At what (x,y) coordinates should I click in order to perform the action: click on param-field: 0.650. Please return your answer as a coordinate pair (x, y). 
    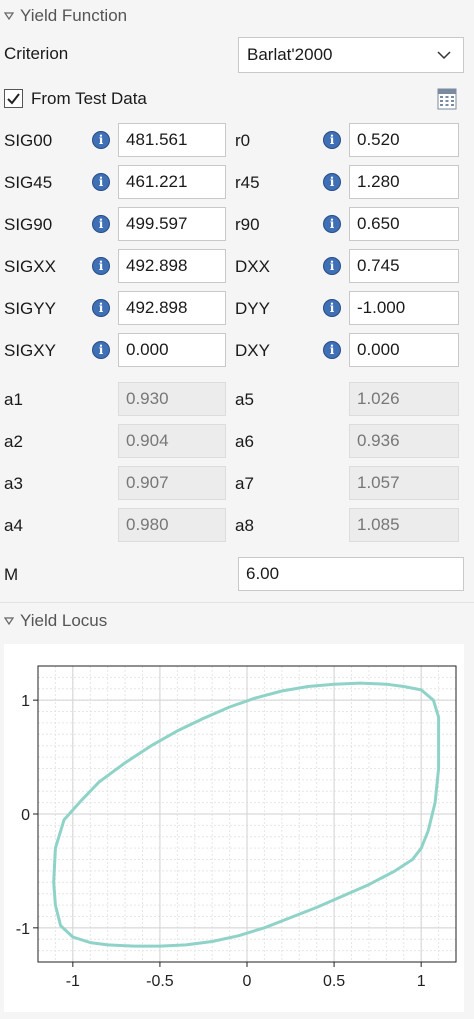
    Looking at the image, I should click on (404, 224).